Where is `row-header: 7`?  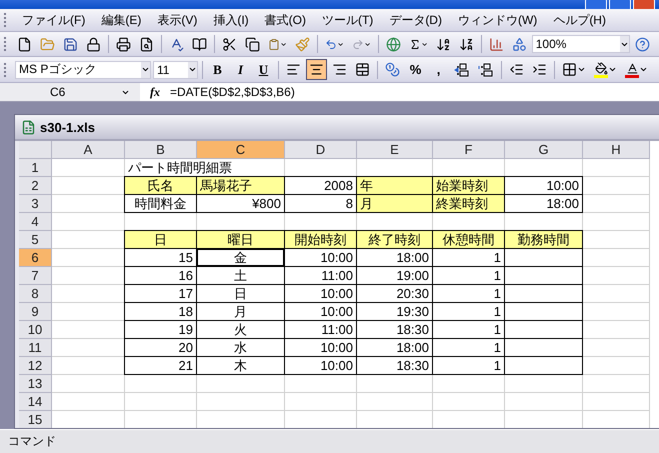
row-header: 7 is located at coordinates (35, 276).